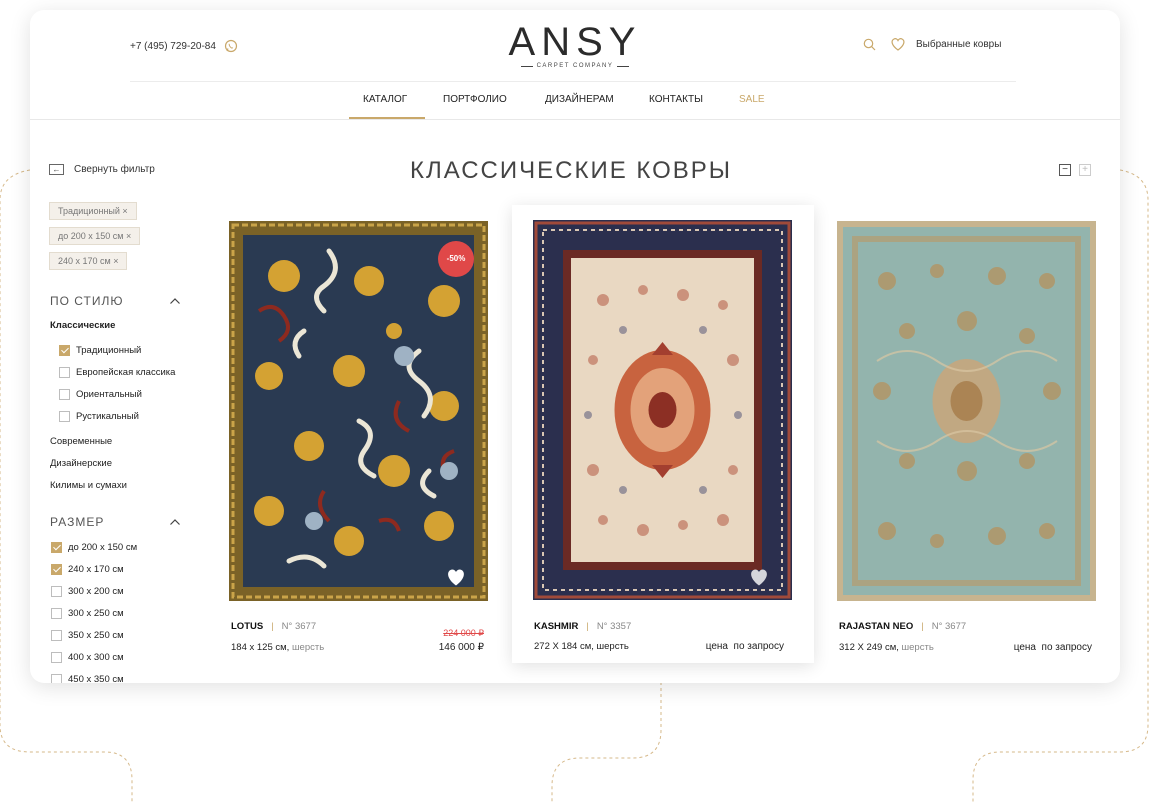 This screenshot has height=803, width=1149. Describe the element at coordinates (77, 522) in the screenshot. I see `size-section-title: РАЗМЕР` at that location.